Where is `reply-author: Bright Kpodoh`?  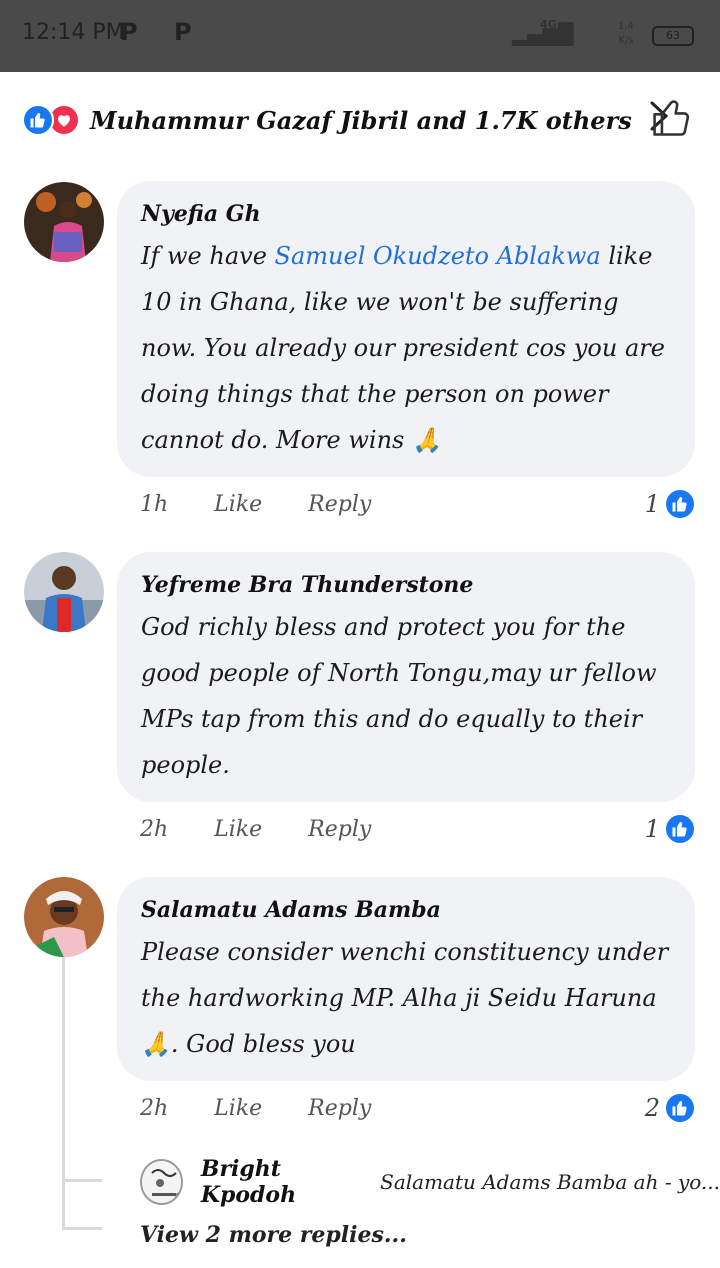
reply-author: Bright Kpodoh is located at coordinates (285, 1182).